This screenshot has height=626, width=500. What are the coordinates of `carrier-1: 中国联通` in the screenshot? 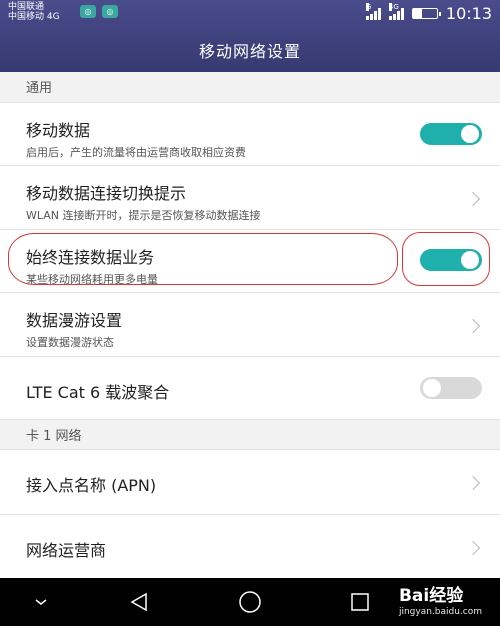 It's located at (26, 7).